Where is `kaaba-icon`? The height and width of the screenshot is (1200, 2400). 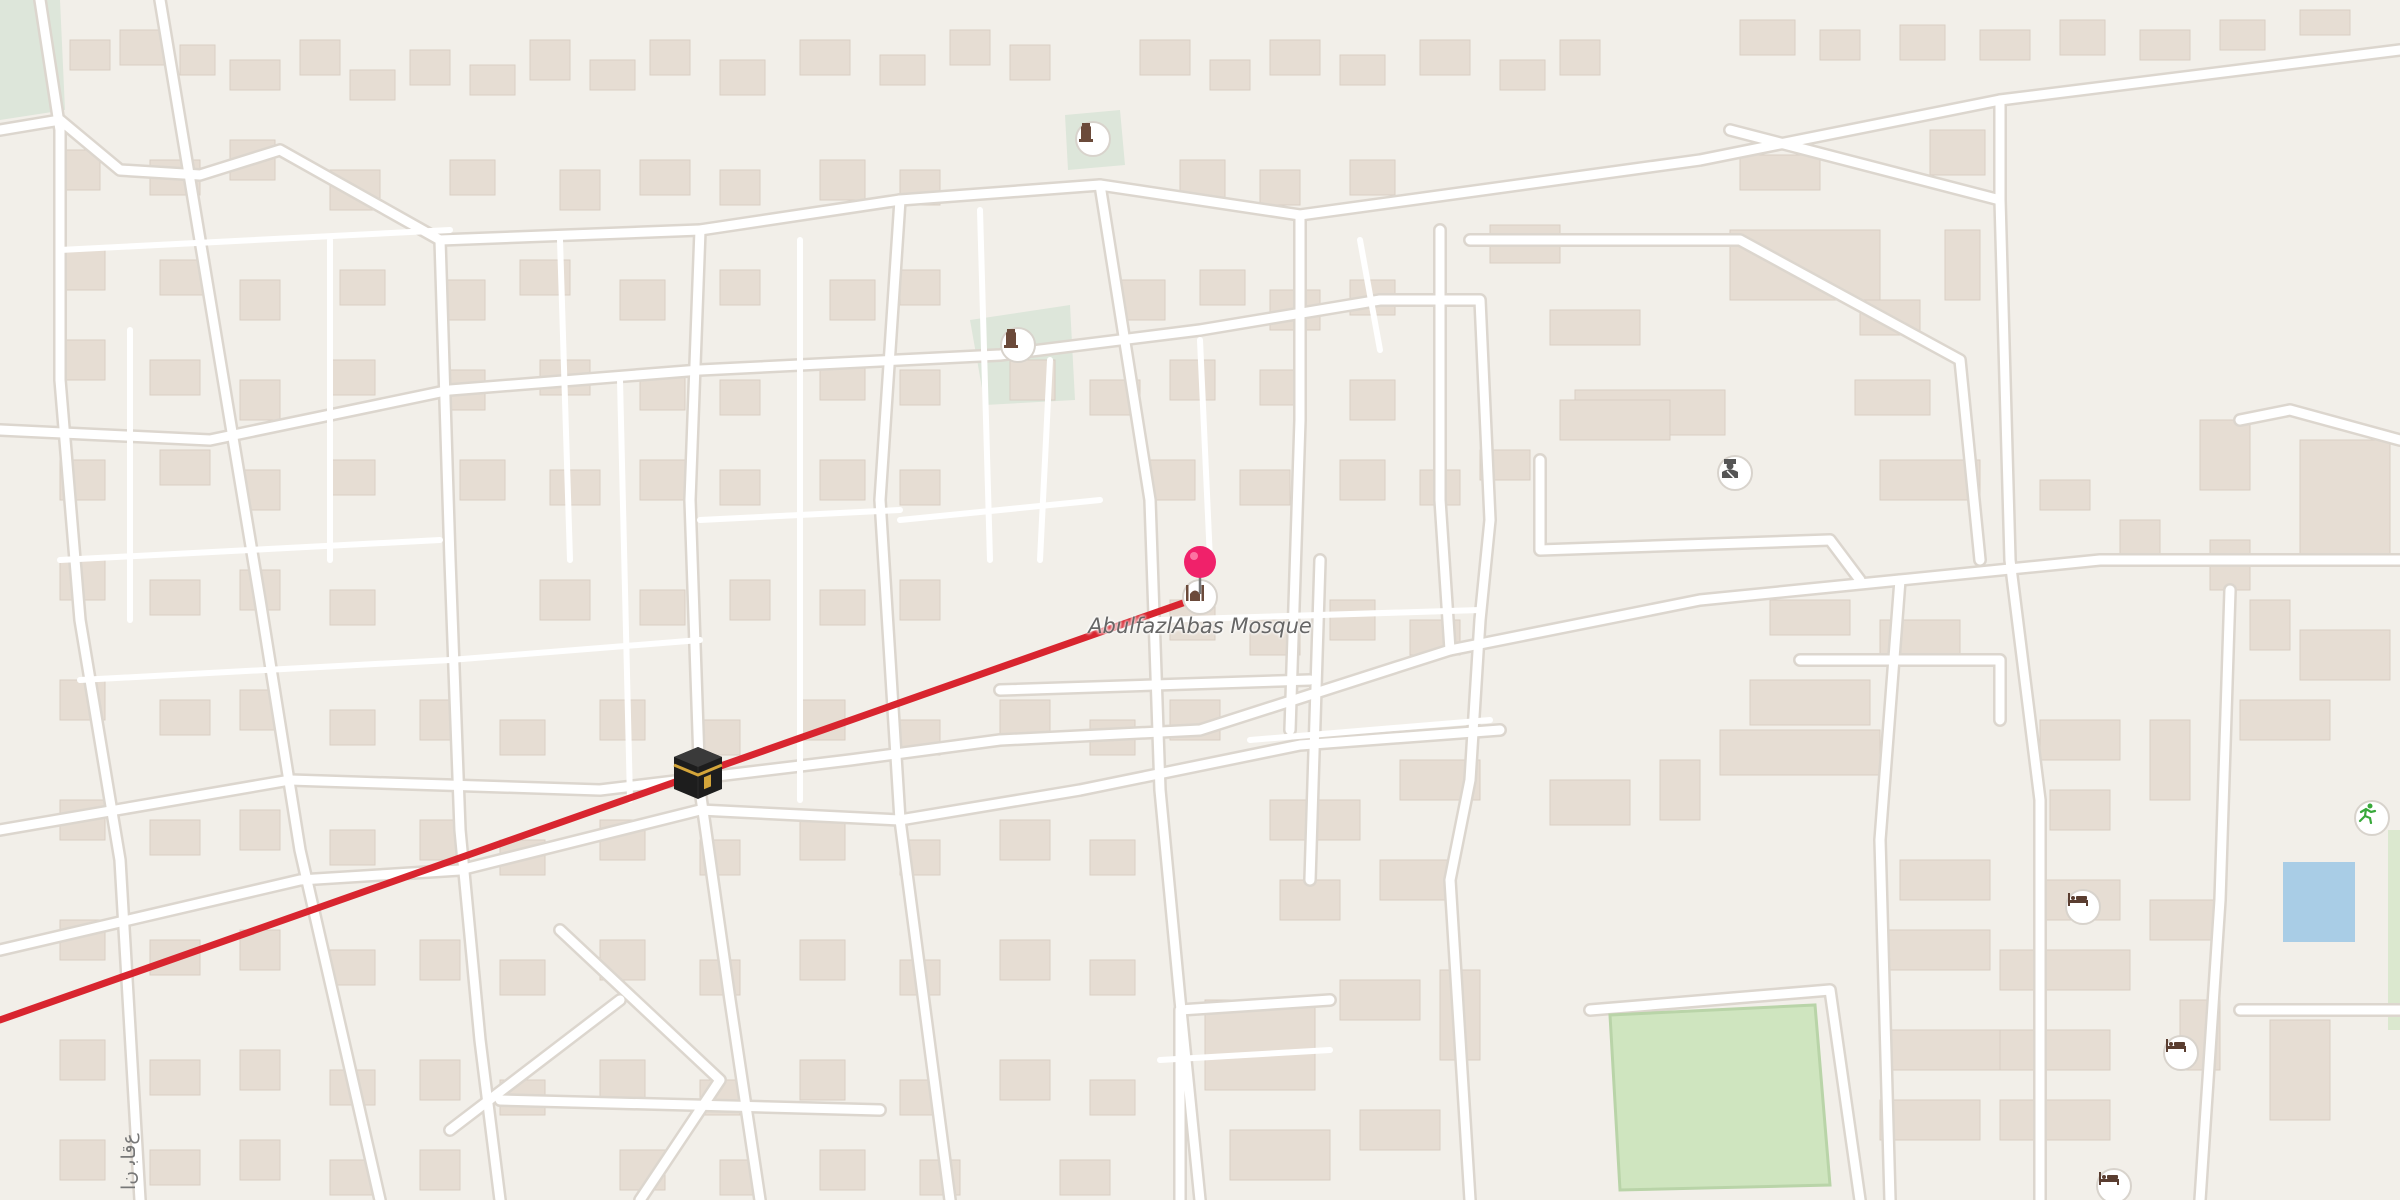
kaaba-icon is located at coordinates (698, 773).